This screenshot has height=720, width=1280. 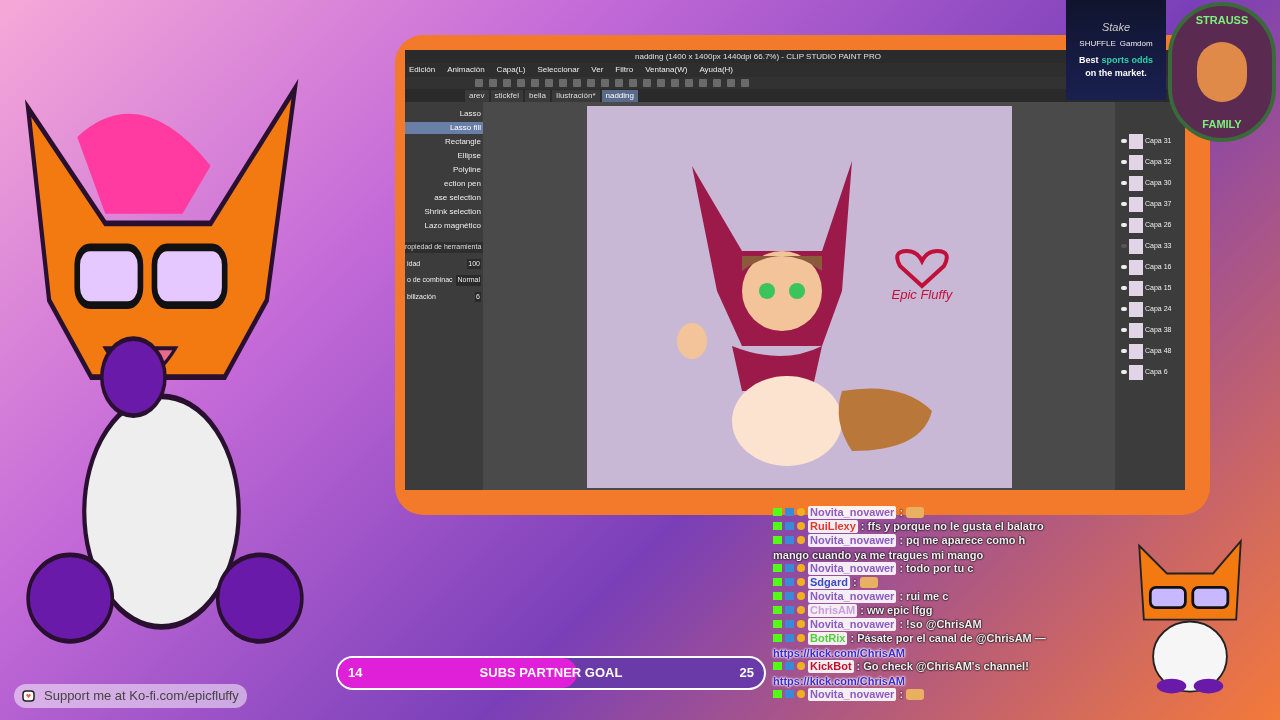 I want to click on goal-target-count: 25, so click(x=746, y=673).